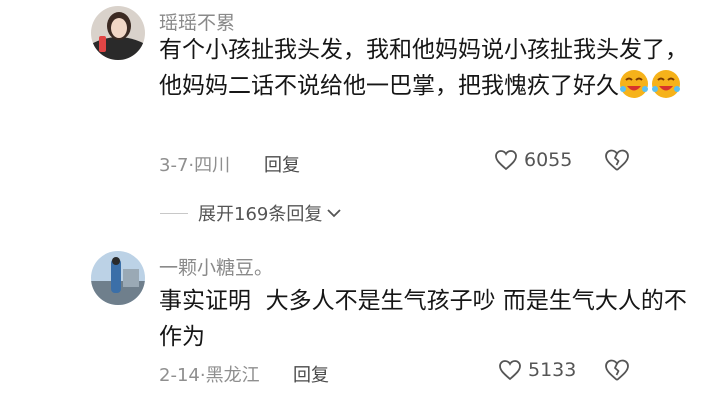 Image resolution: width=720 pixels, height=405 pixels. What do you see at coordinates (423, 319) in the screenshot?
I see `comment-body: 事实证明 大多人不是生气孩子吵 而是生气大人的不作为` at bounding box center [423, 319].